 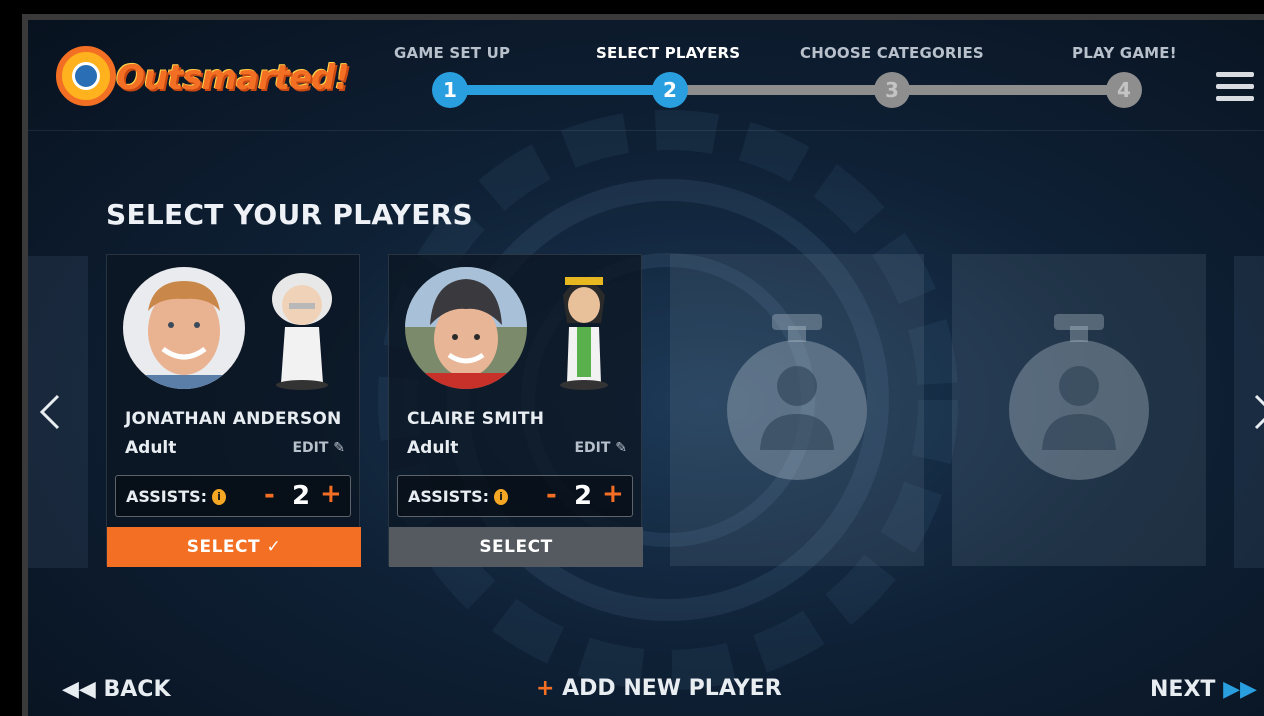 I want to click on back-button: ◀◀ BACK, so click(x=116, y=689).